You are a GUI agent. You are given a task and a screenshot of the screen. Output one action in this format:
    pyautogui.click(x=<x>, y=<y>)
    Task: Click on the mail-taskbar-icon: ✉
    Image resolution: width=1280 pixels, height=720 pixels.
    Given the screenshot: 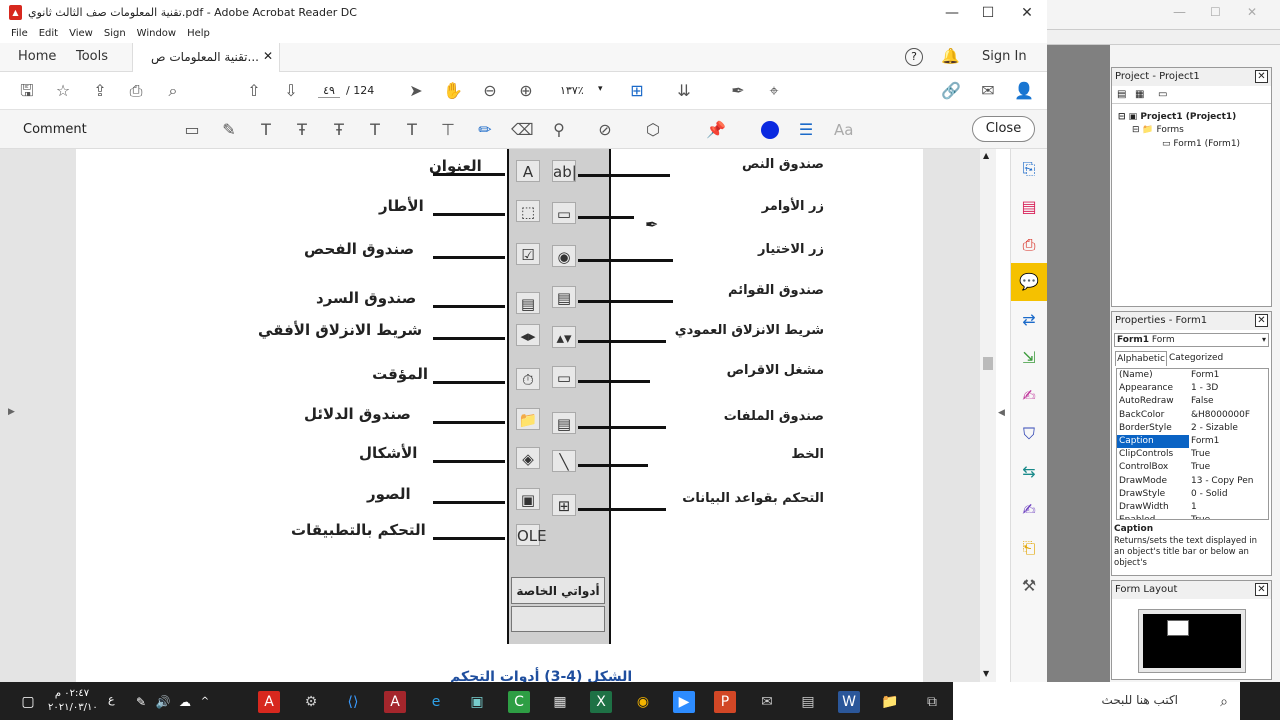 What is the action you would take?
    pyautogui.click(x=767, y=702)
    